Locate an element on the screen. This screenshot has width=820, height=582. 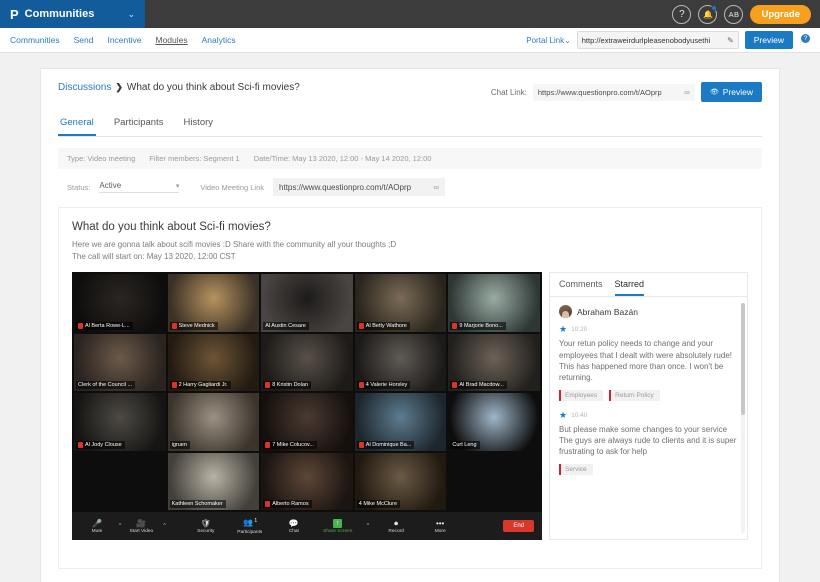
participant-tile: 2 Harry Gagliardi Jr. is located at coordinates (213, 362).